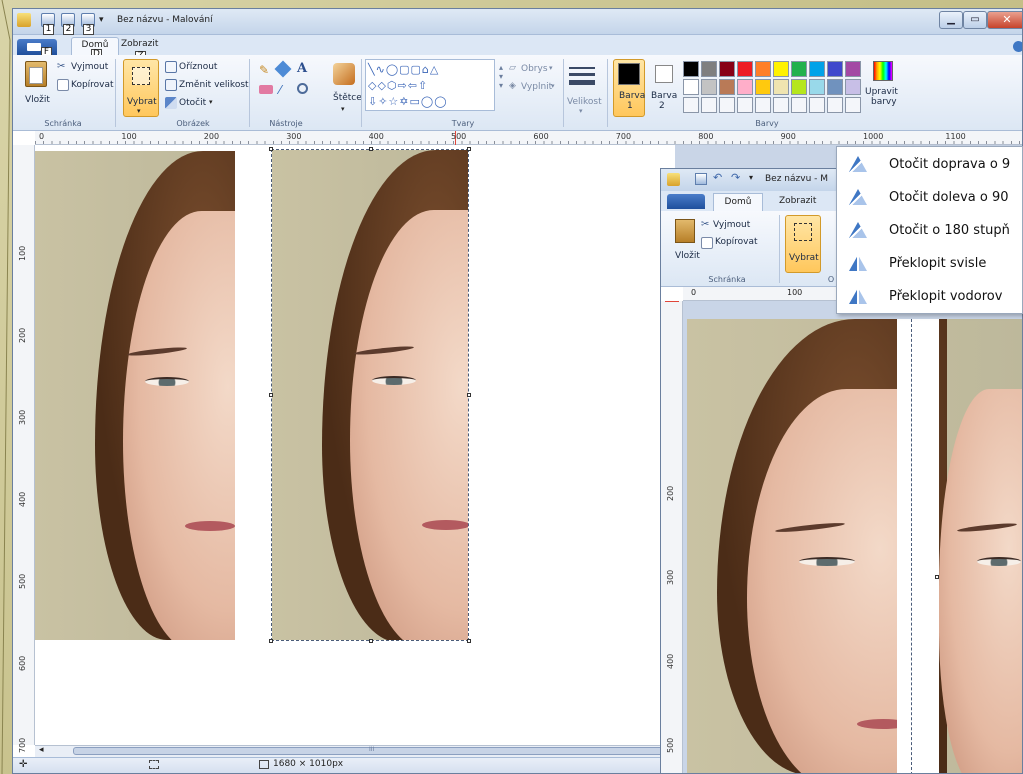  I want to click on maximize-button: ▭, so click(975, 20).